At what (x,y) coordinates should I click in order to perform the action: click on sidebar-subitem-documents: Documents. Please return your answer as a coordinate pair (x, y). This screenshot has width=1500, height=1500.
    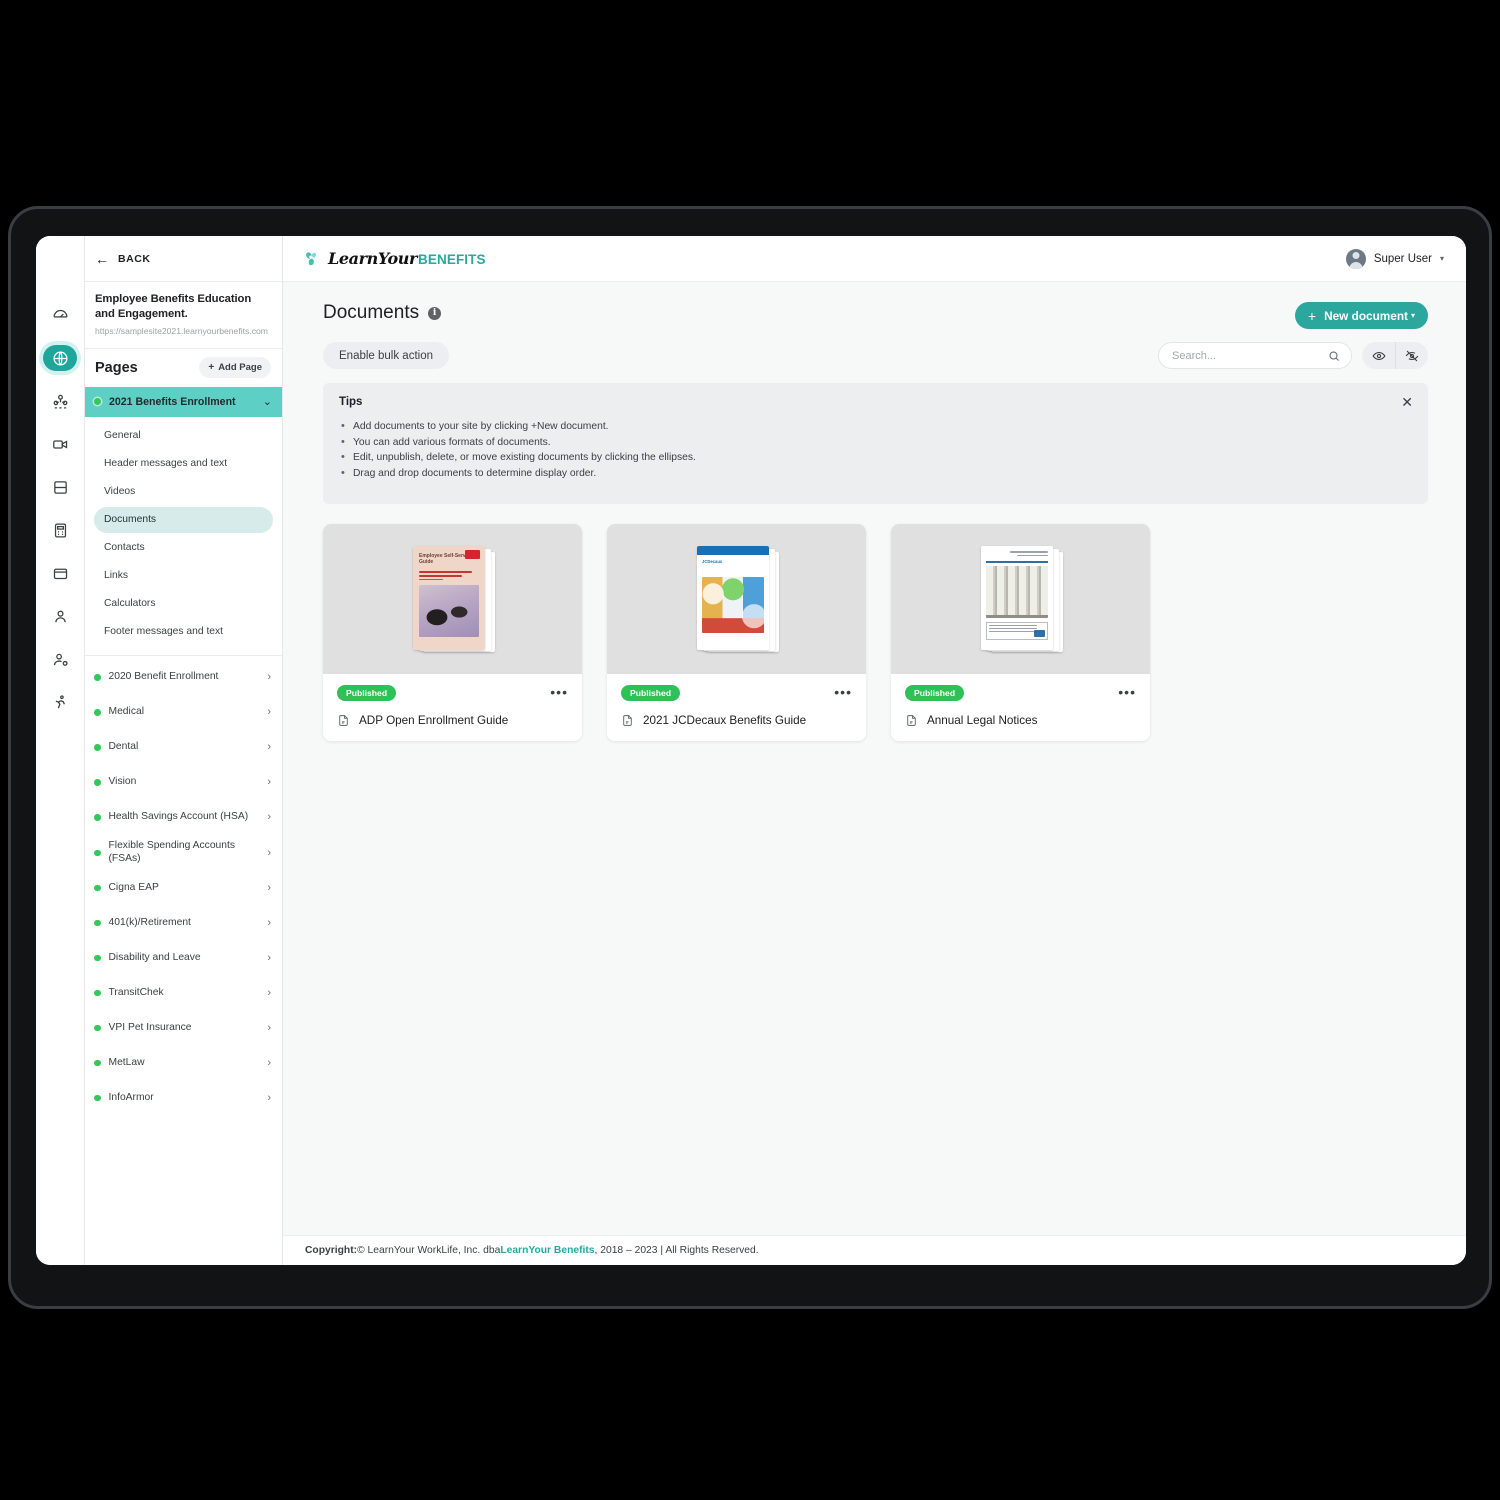
    Looking at the image, I should click on (183, 519).